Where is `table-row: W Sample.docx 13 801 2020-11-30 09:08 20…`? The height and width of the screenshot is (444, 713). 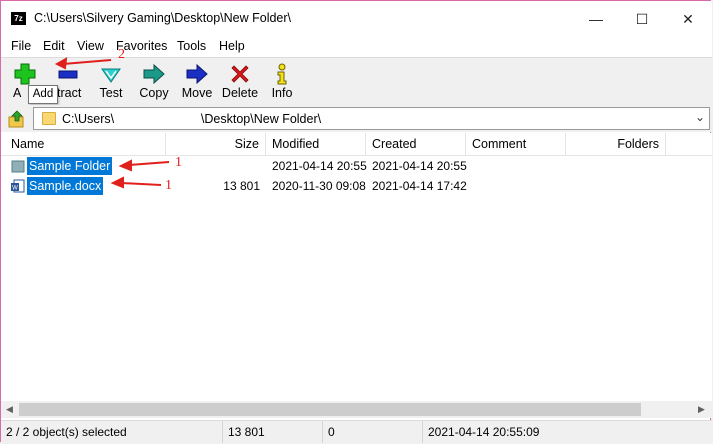
table-row: W Sample.docx 13 801 2020-11-30 09:08 20… is located at coordinates (356, 186).